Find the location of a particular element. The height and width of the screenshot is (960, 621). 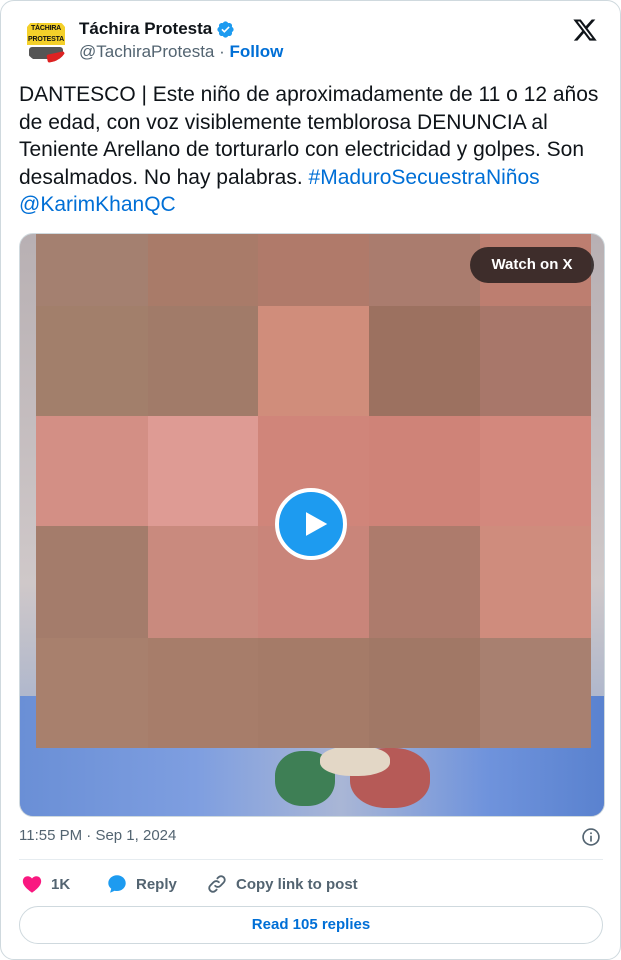

watch-on-x-button: Watch on X is located at coordinates (532, 265).